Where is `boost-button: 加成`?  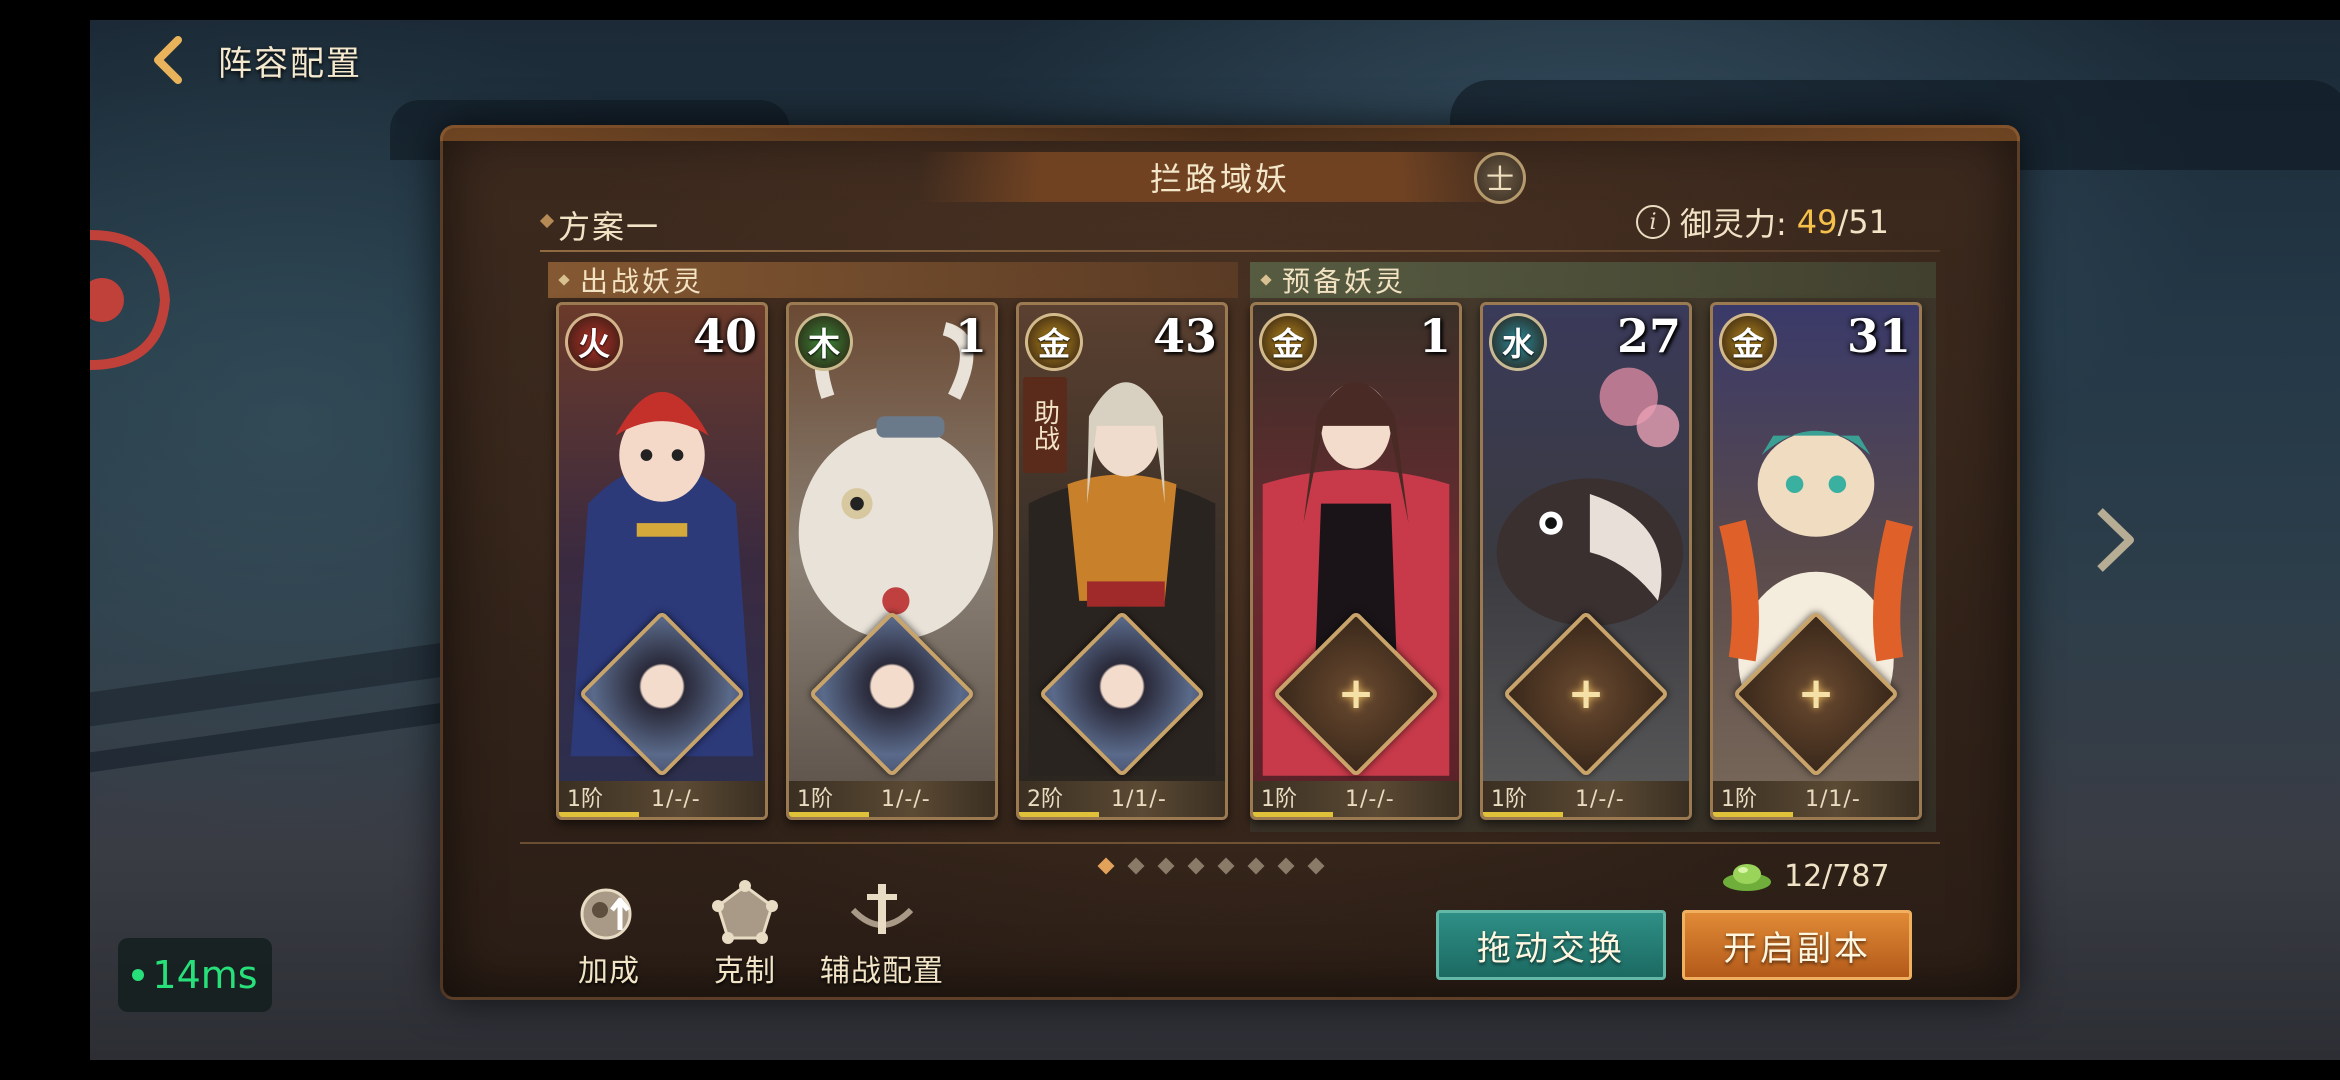
boost-button: 加成 is located at coordinates (609, 935).